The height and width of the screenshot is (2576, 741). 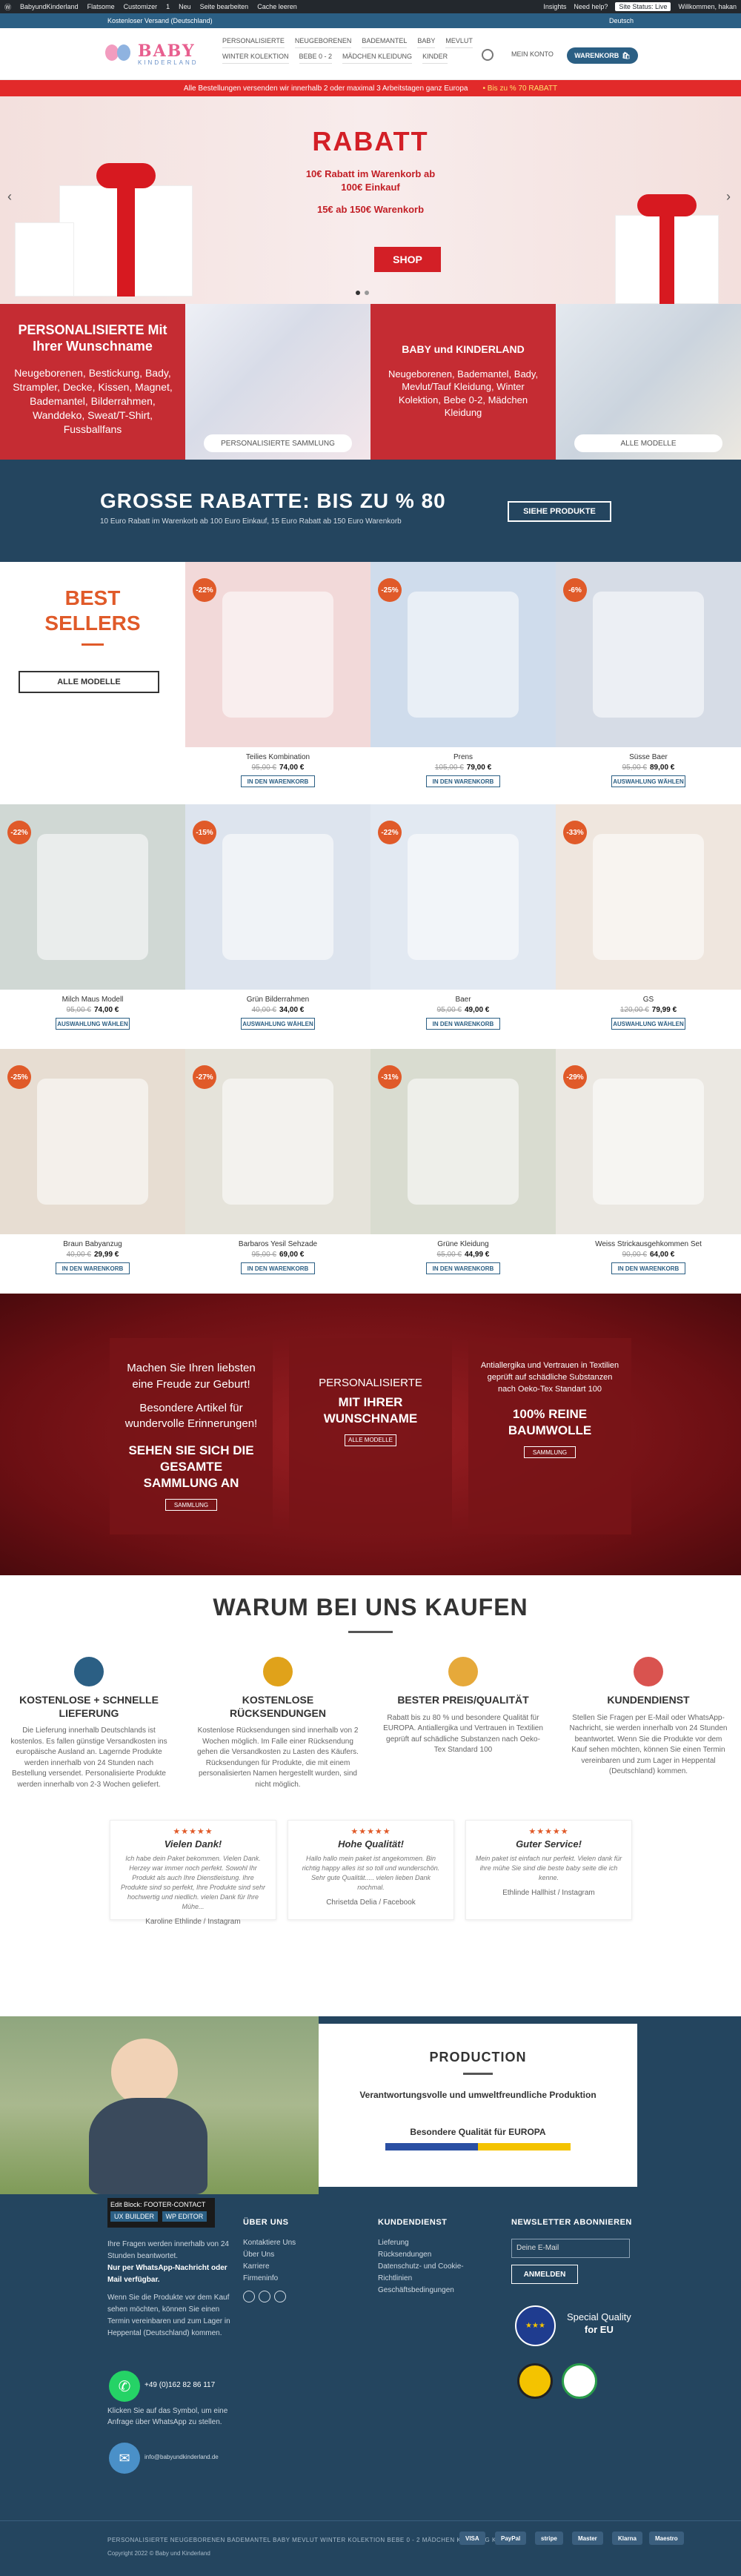 I want to click on collection-button-2: SAMMLUNG, so click(x=550, y=1452).